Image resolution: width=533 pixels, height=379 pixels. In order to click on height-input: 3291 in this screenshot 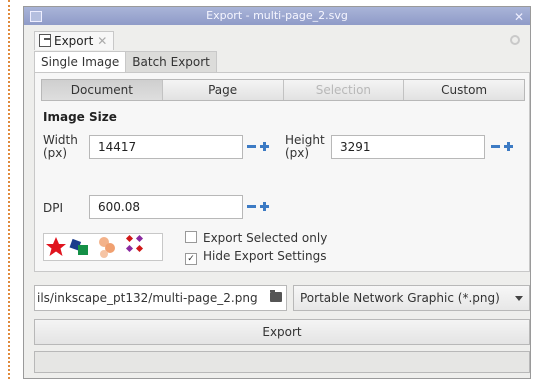, I will do `click(408, 147)`.